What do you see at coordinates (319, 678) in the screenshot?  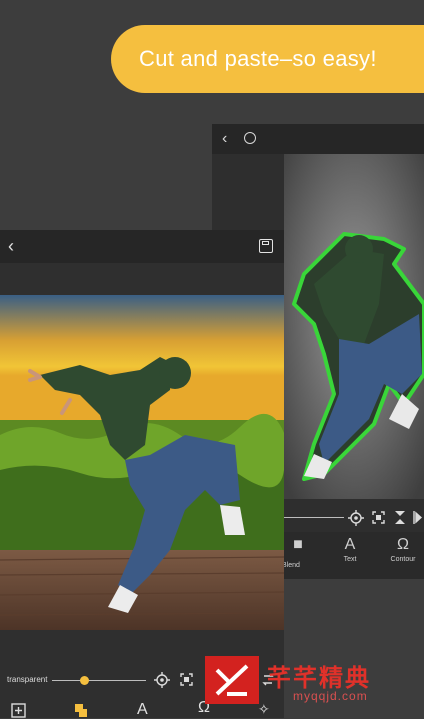 I see `watermark-title: 芊芊精典` at bounding box center [319, 678].